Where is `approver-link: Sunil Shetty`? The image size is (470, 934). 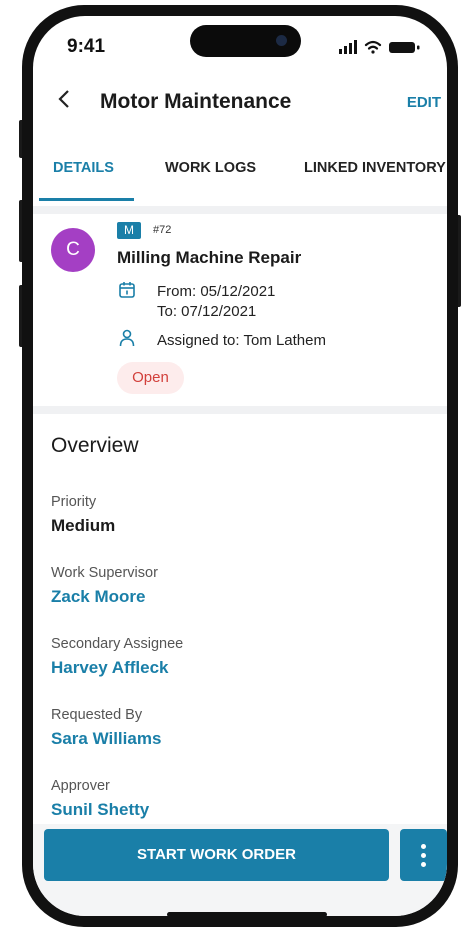
approver-link: Sunil Shetty is located at coordinates (100, 810).